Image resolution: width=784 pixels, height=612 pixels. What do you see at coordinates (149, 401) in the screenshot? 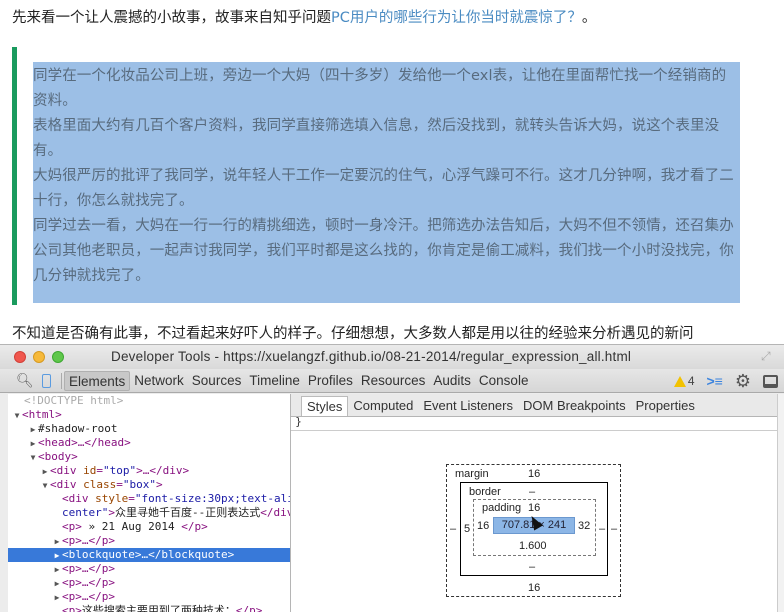
I see `dom-node-doctype: <!DOCTYPE html>` at bounding box center [149, 401].